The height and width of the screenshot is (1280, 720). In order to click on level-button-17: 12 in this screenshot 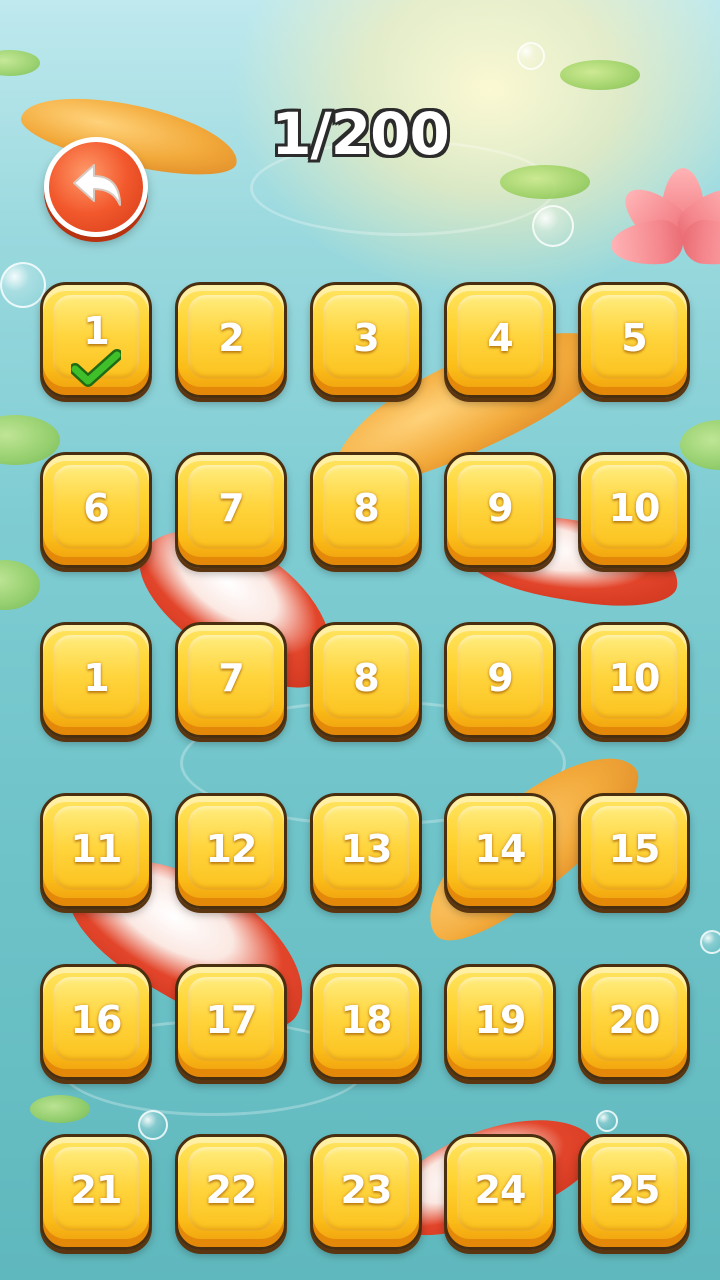, I will do `click(231, 851)`.